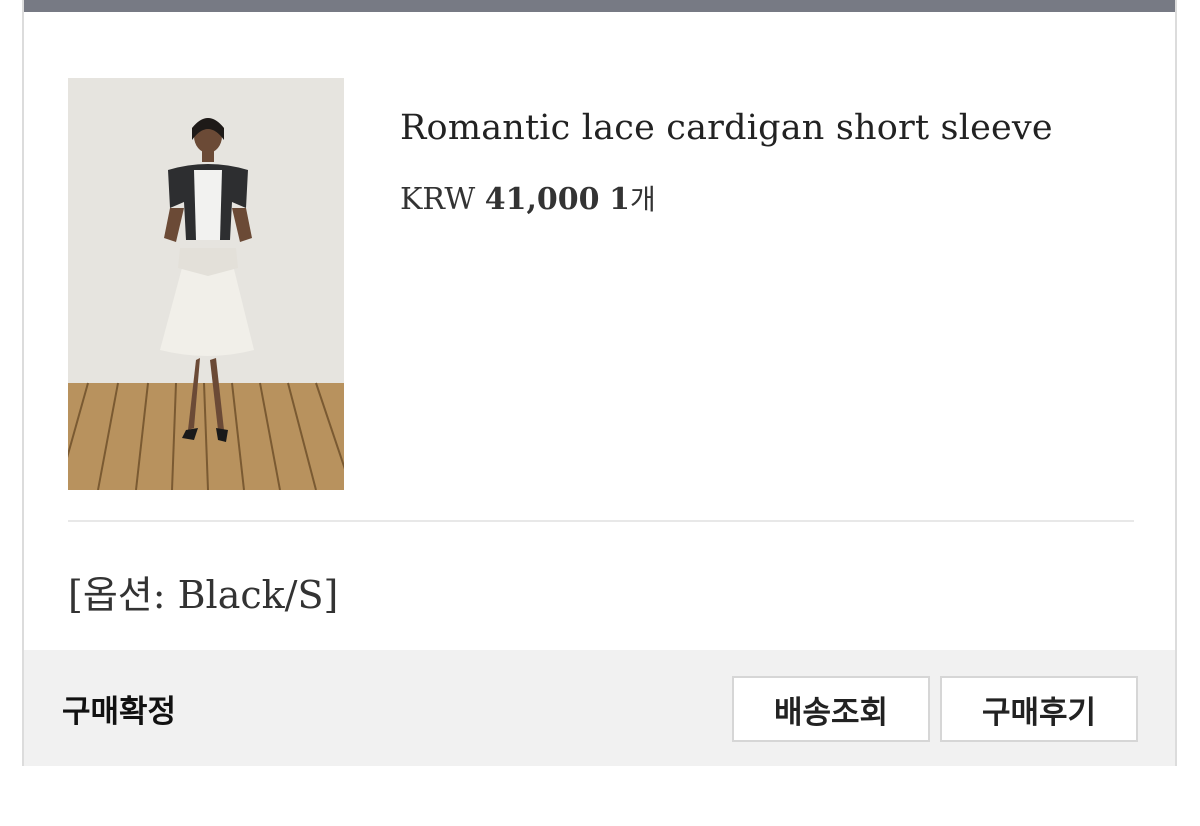 This screenshot has height=826, width=1200. Describe the element at coordinates (599, 6) in the screenshot. I see `card-top-bar` at that location.